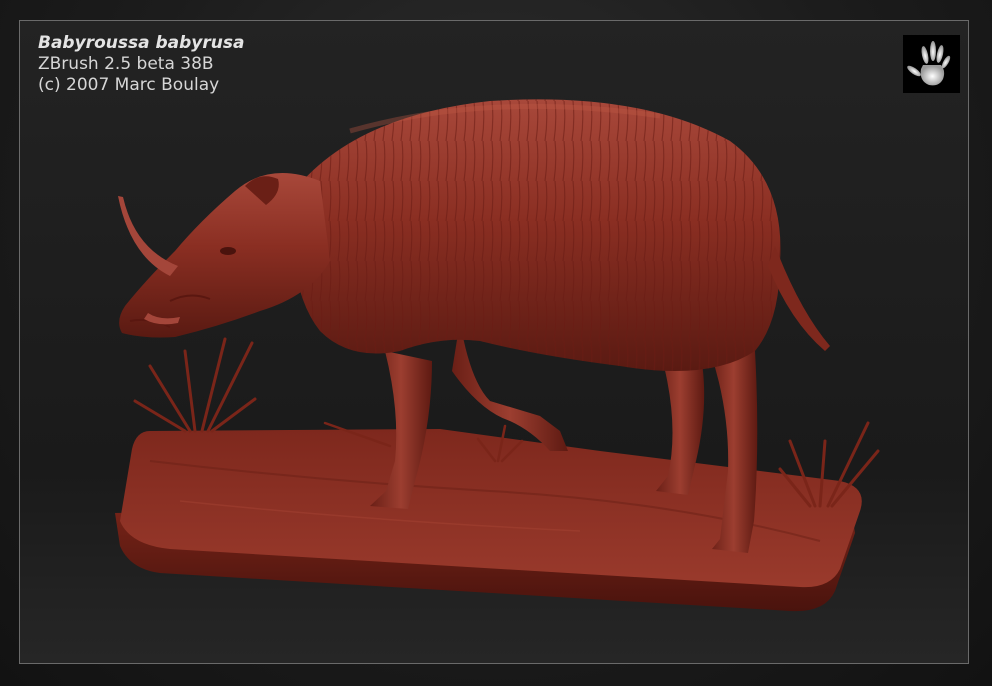 The image size is (992, 686). I want to click on babirusa-tail, so click(799, 298).